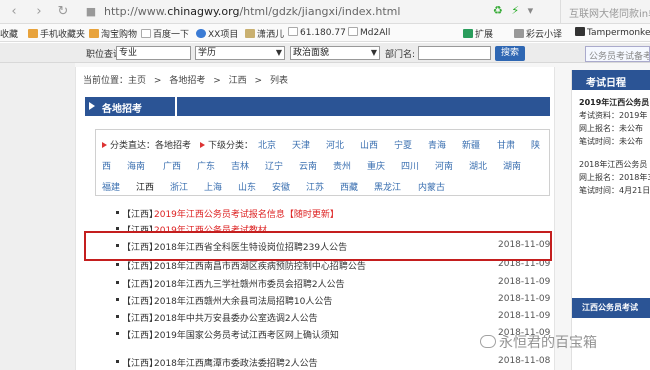 Image resolution: width=650 pixels, height=370 pixels. Describe the element at coordinates (206, 165) in the screenshot. I see `region-link: 广东` at that location.